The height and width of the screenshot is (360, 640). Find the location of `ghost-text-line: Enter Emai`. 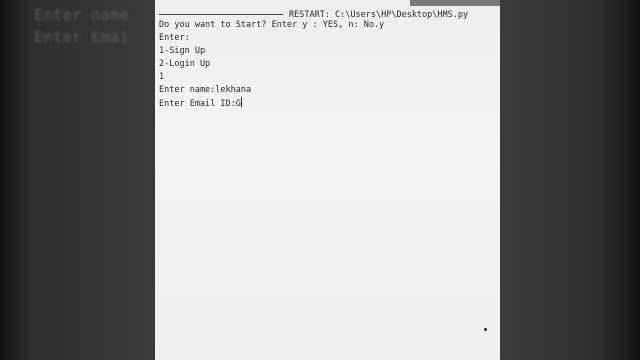

ghost-text-line: Enter Emai is located at coordinates (82, 37).